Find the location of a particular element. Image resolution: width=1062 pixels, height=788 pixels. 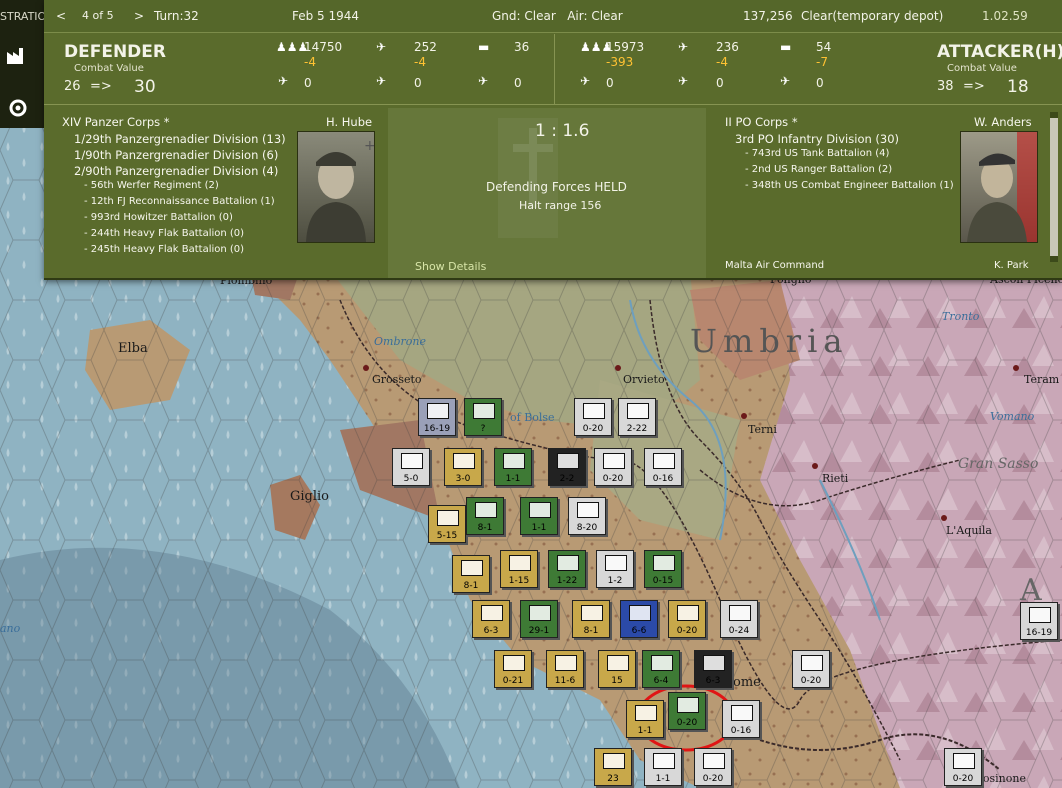

attacker-tanks-loss: -7 is located at coordinates (822, 62).